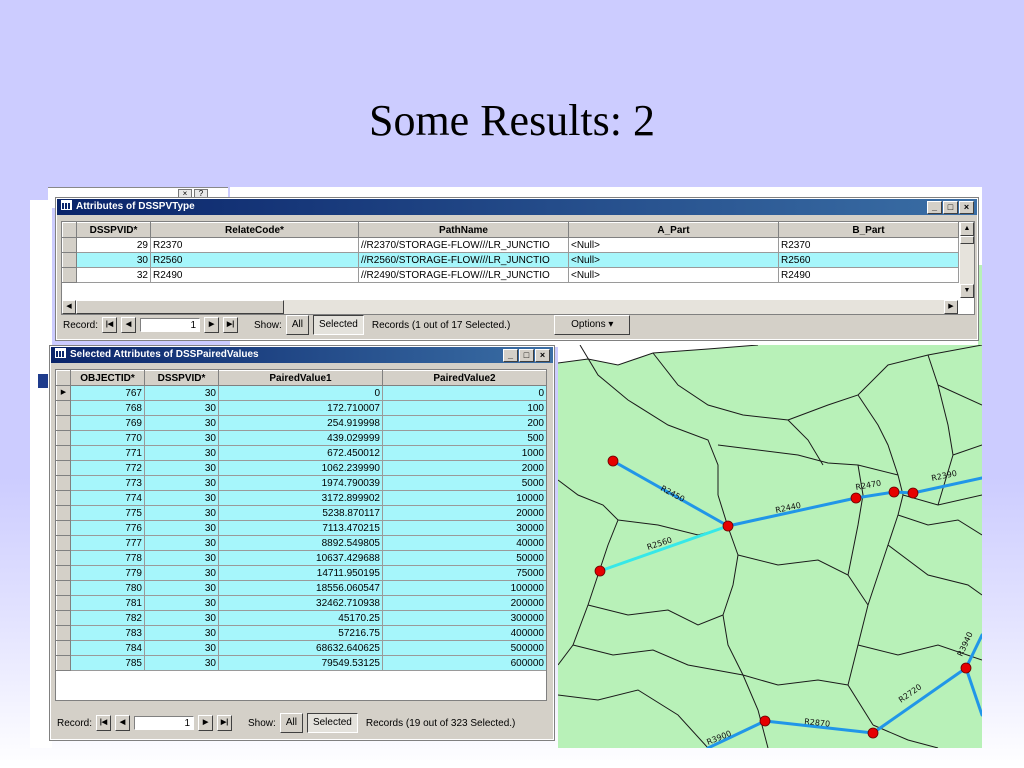  What do you see at coordinates (107, 378) in the screenshot?
I see `column-header: OBJECTID*` at bounding box center [107, 378].